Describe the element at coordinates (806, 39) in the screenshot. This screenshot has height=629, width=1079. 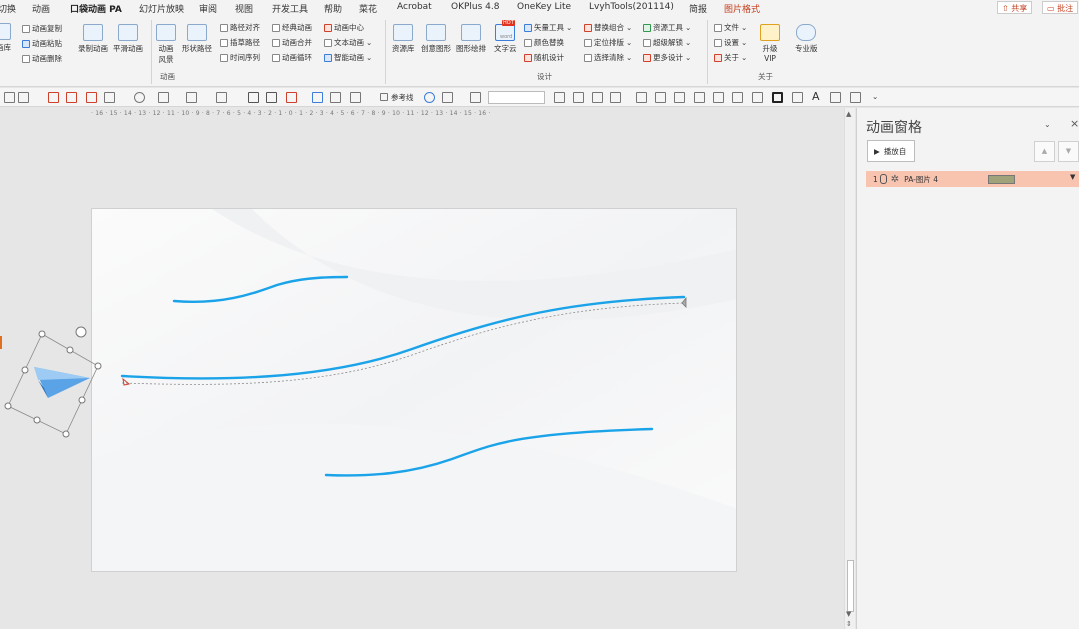
I see `pro-edition-button: 专业版` at that location.